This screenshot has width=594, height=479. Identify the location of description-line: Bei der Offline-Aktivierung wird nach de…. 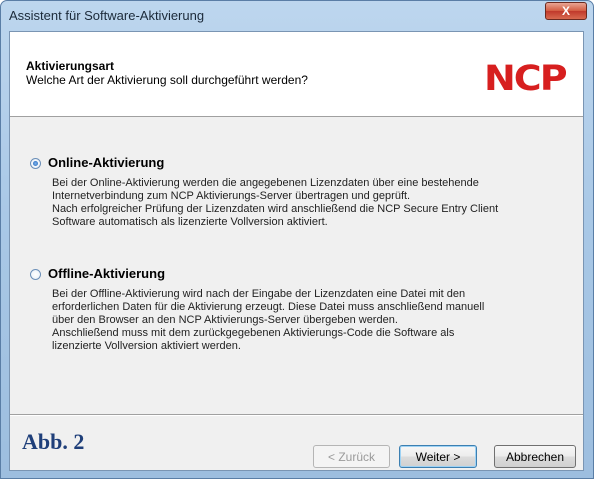
(259, 294).